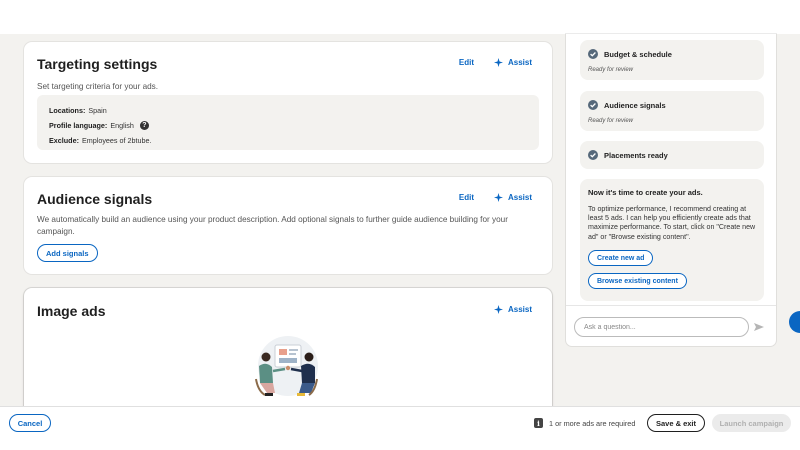 The height and width of the screenshot is (450, 800). Describe the element at coordinates (286, 366) in the screenshot. I see `people-collaborating-illustration` at that location.